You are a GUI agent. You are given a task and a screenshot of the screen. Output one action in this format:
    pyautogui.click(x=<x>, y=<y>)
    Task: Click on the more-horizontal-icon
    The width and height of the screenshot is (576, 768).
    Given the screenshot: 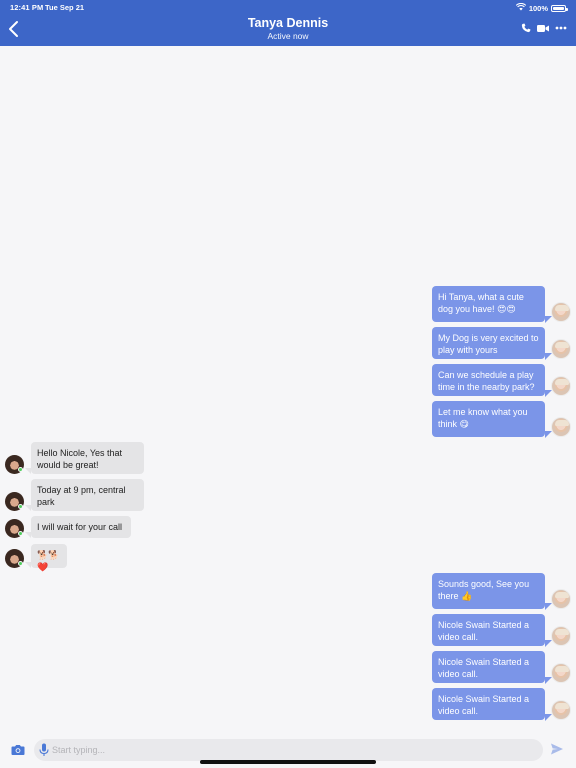 What is the action you would take?
    pyautogui.click(x=561, y=28)
    